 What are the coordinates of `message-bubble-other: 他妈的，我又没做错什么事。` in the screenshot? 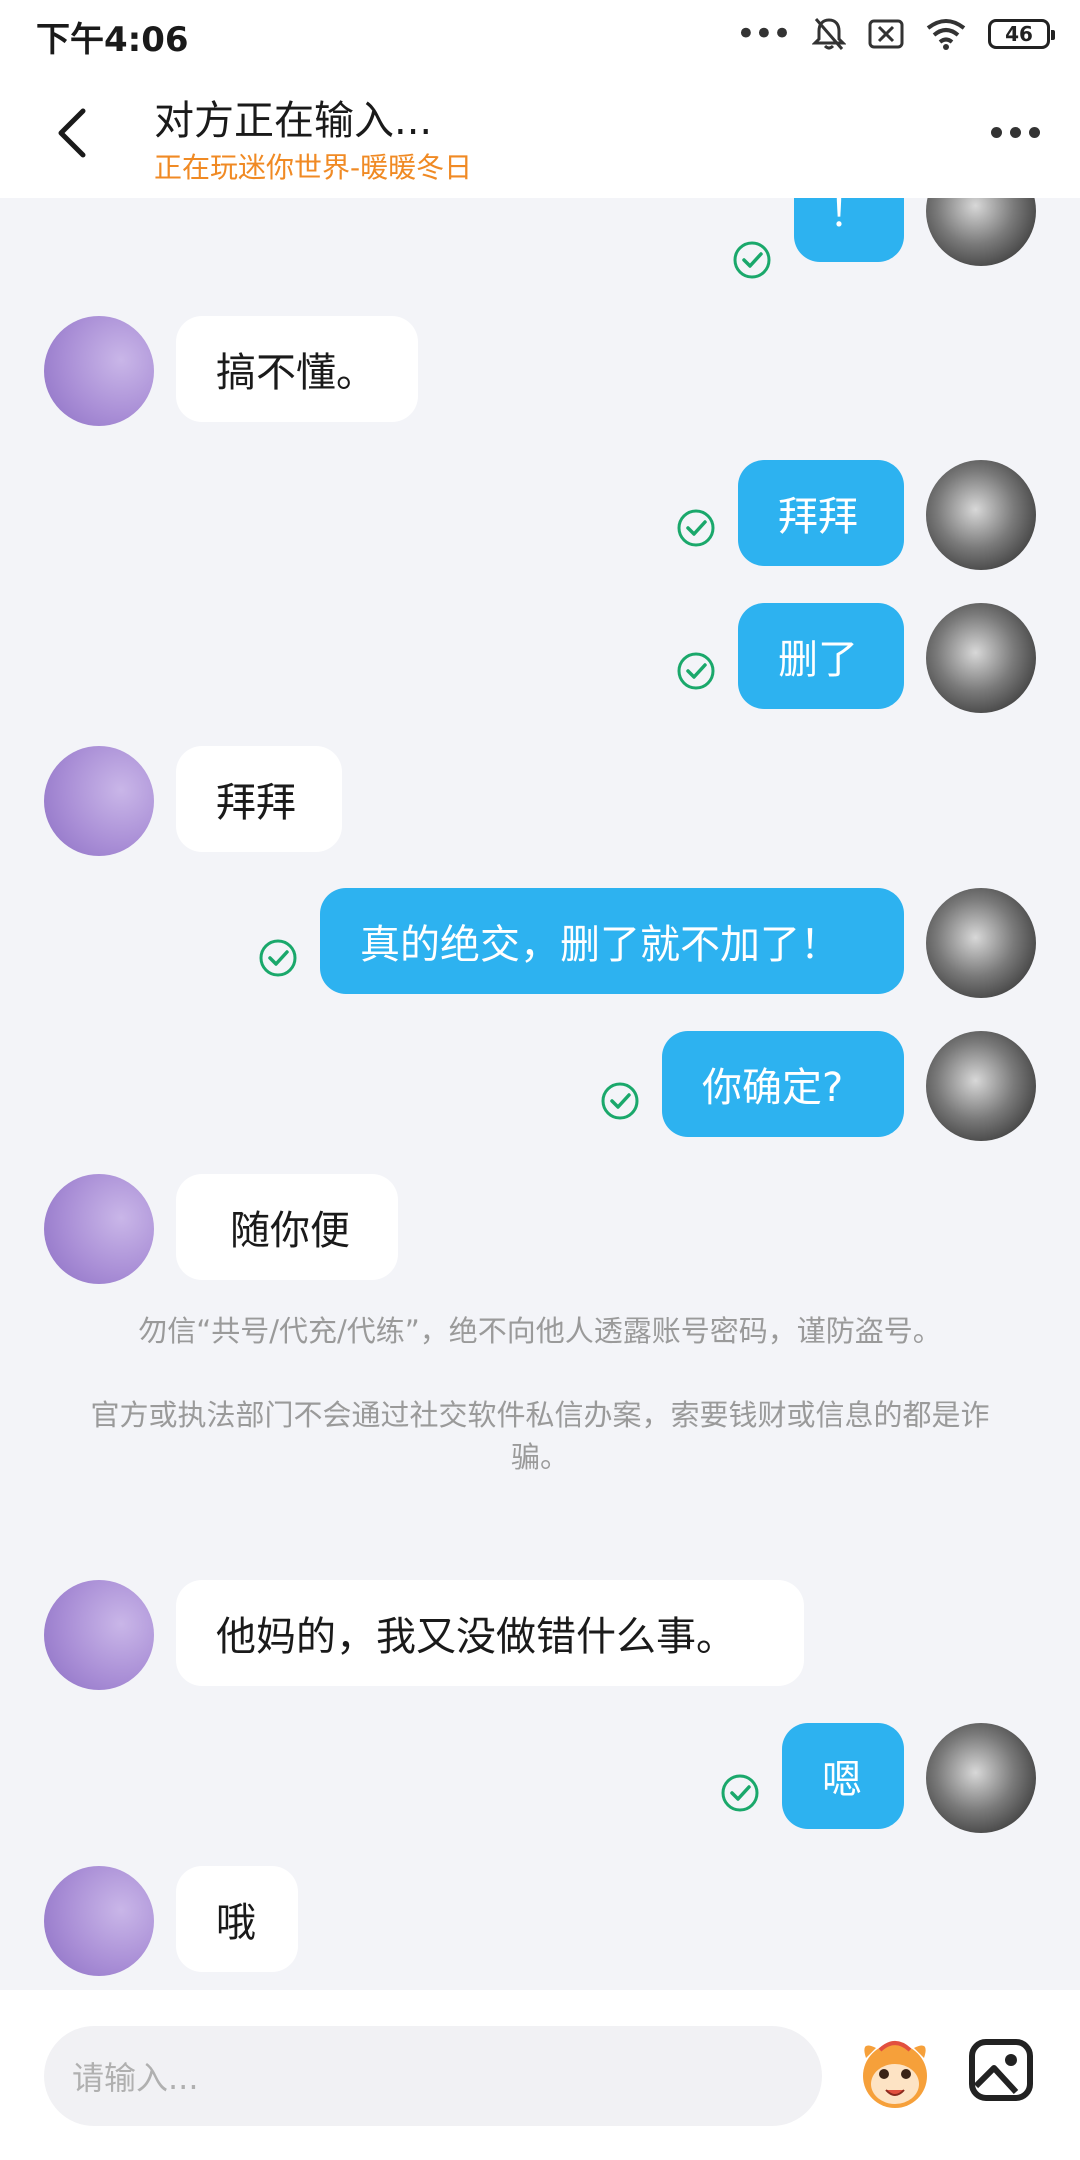 It's located at (490, 1633).